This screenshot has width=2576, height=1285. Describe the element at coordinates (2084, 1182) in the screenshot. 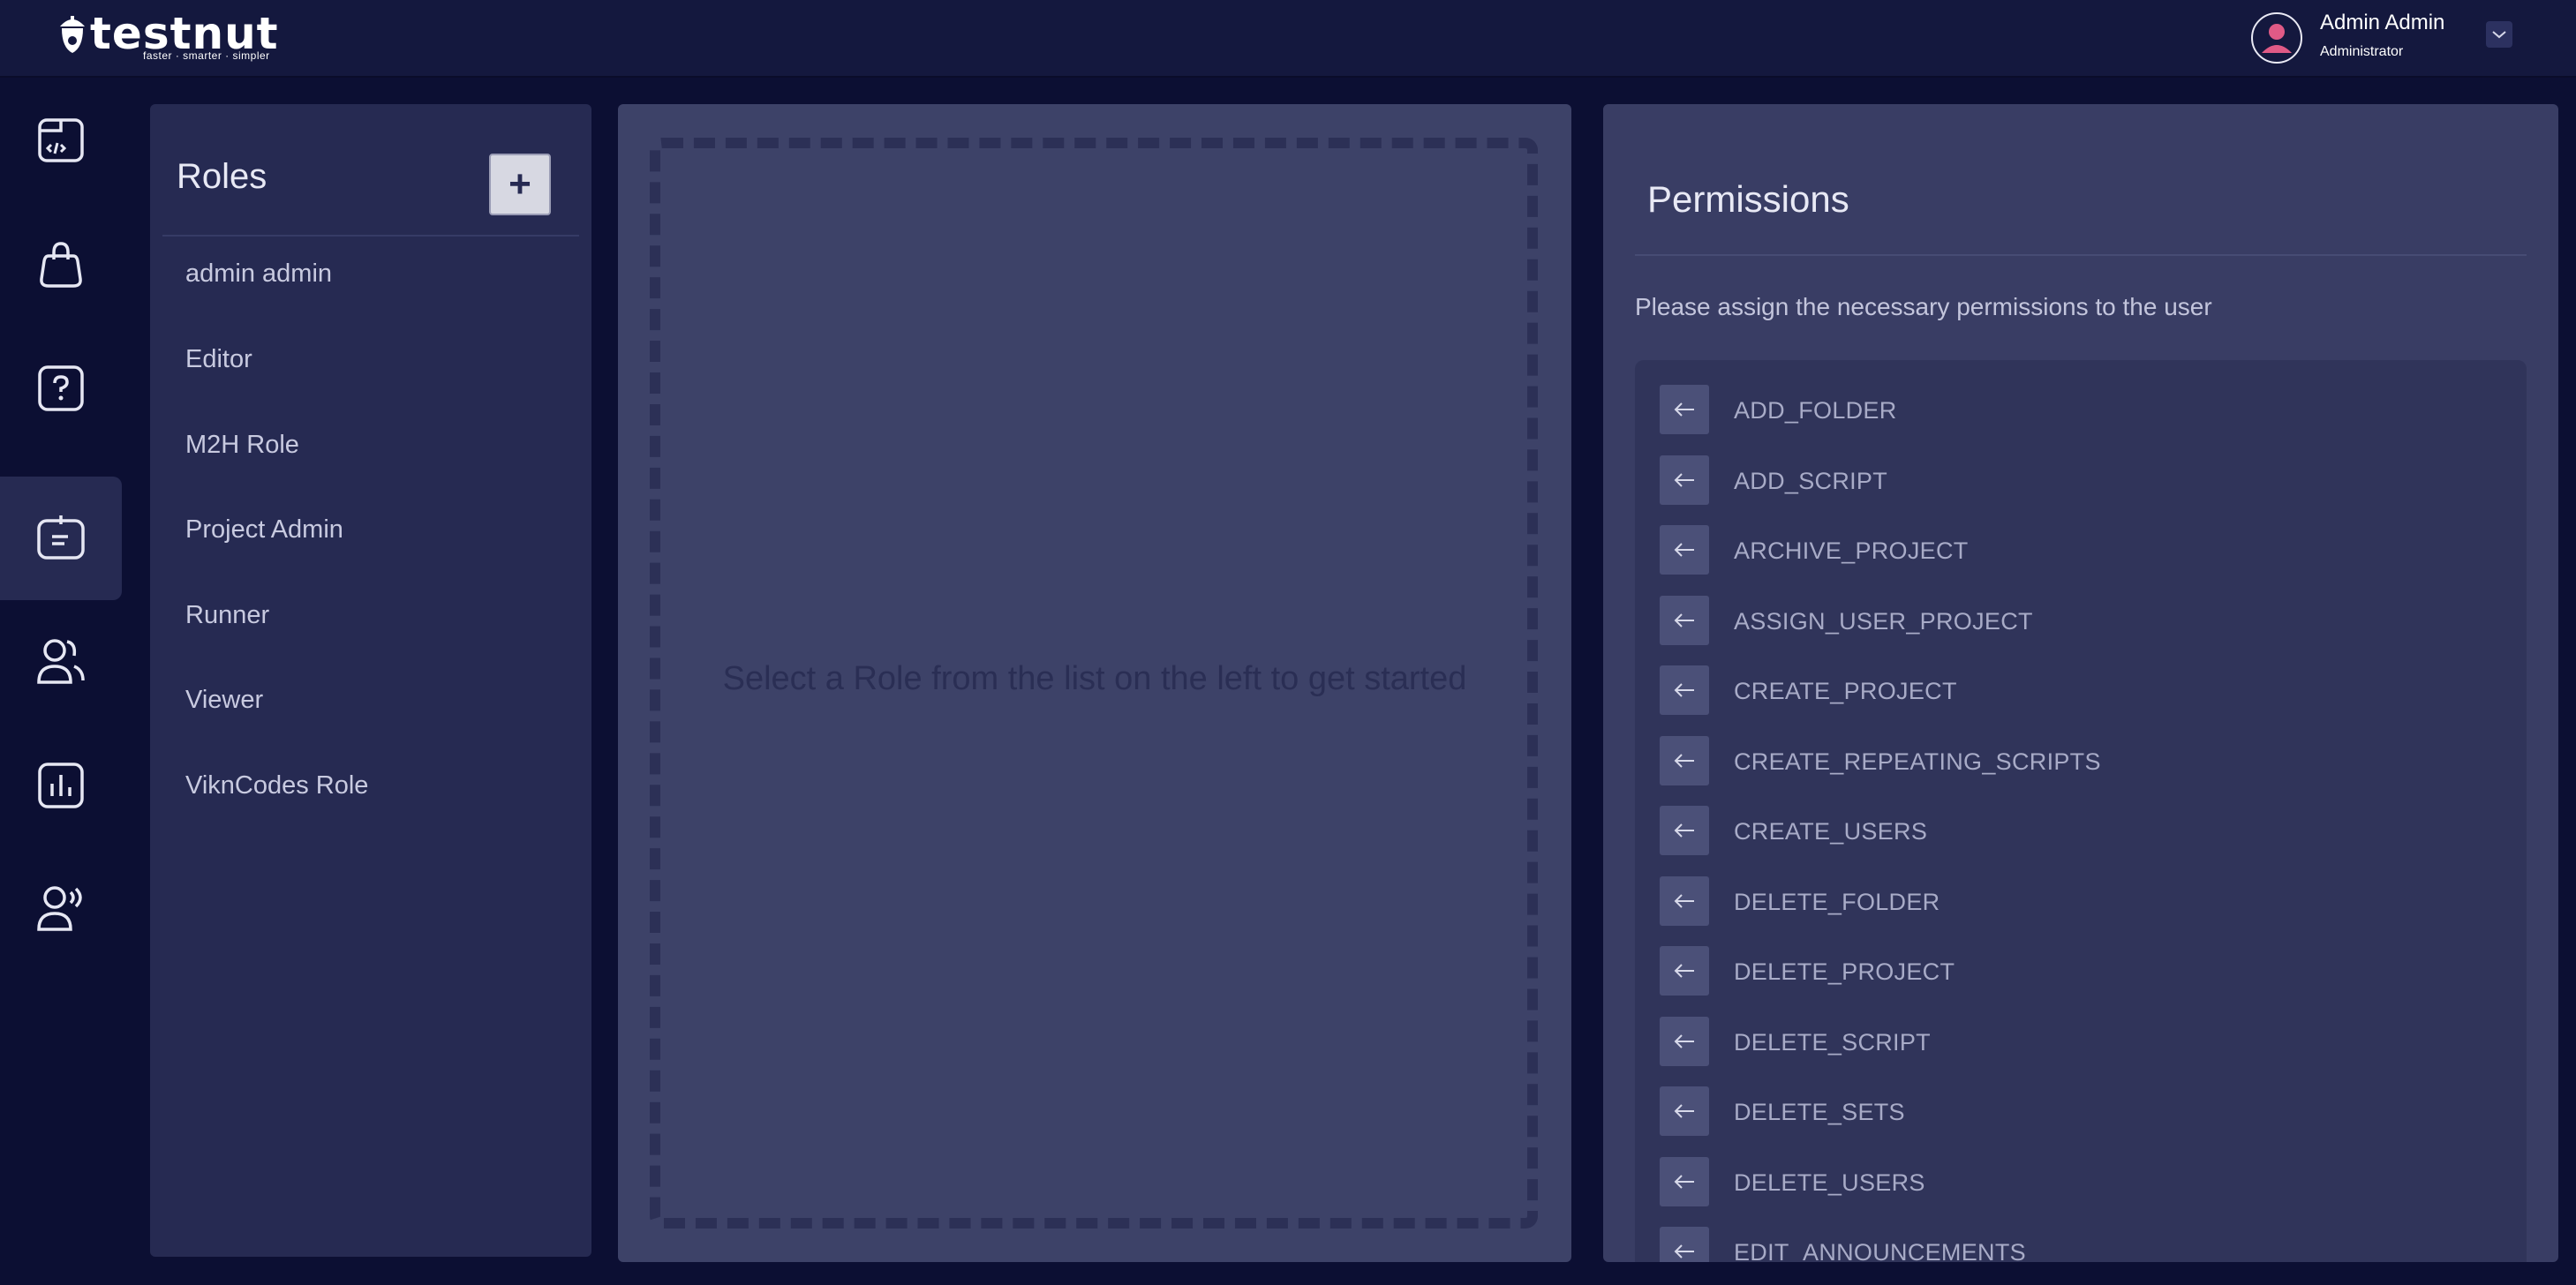

I see `permission-row: DELETE_USERS` at that location.